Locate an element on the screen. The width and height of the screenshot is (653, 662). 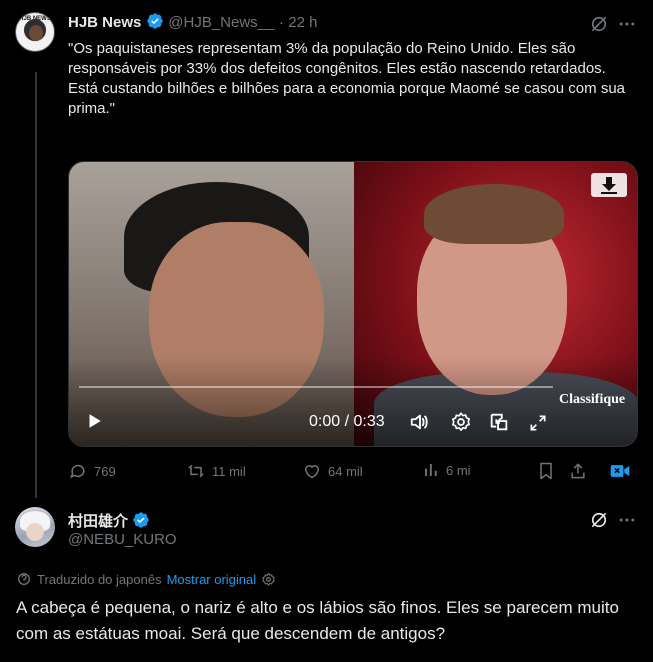
post-time: 22 h is located at coordinates (302, 22).